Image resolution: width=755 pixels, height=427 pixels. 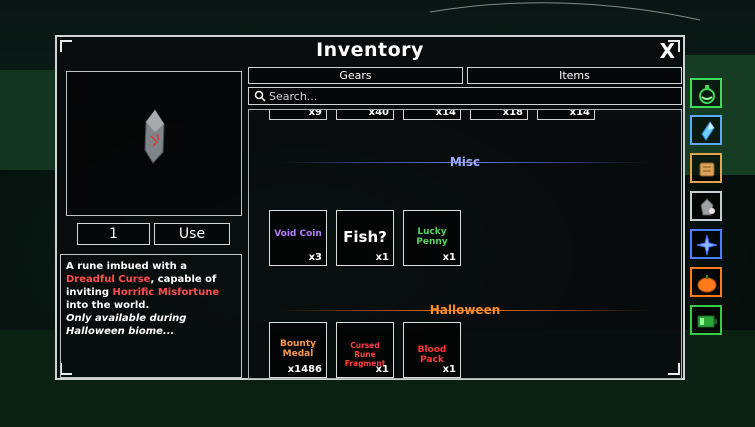 I want to click on item-preview, so click(x=154, y=143).